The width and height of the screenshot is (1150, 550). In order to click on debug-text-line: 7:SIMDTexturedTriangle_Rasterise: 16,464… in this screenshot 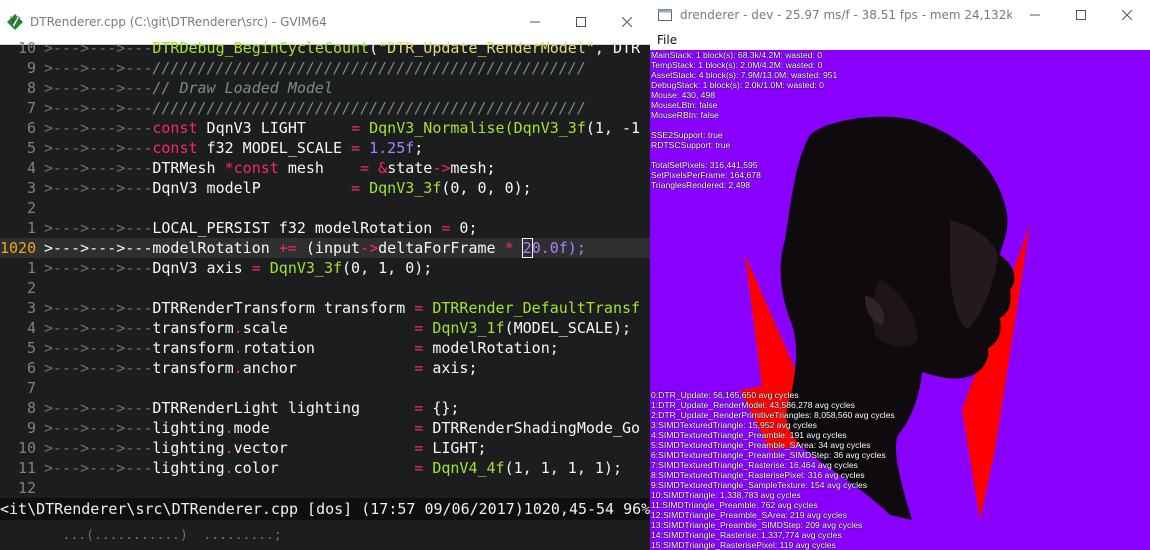, I will do `click(754, 465)`.